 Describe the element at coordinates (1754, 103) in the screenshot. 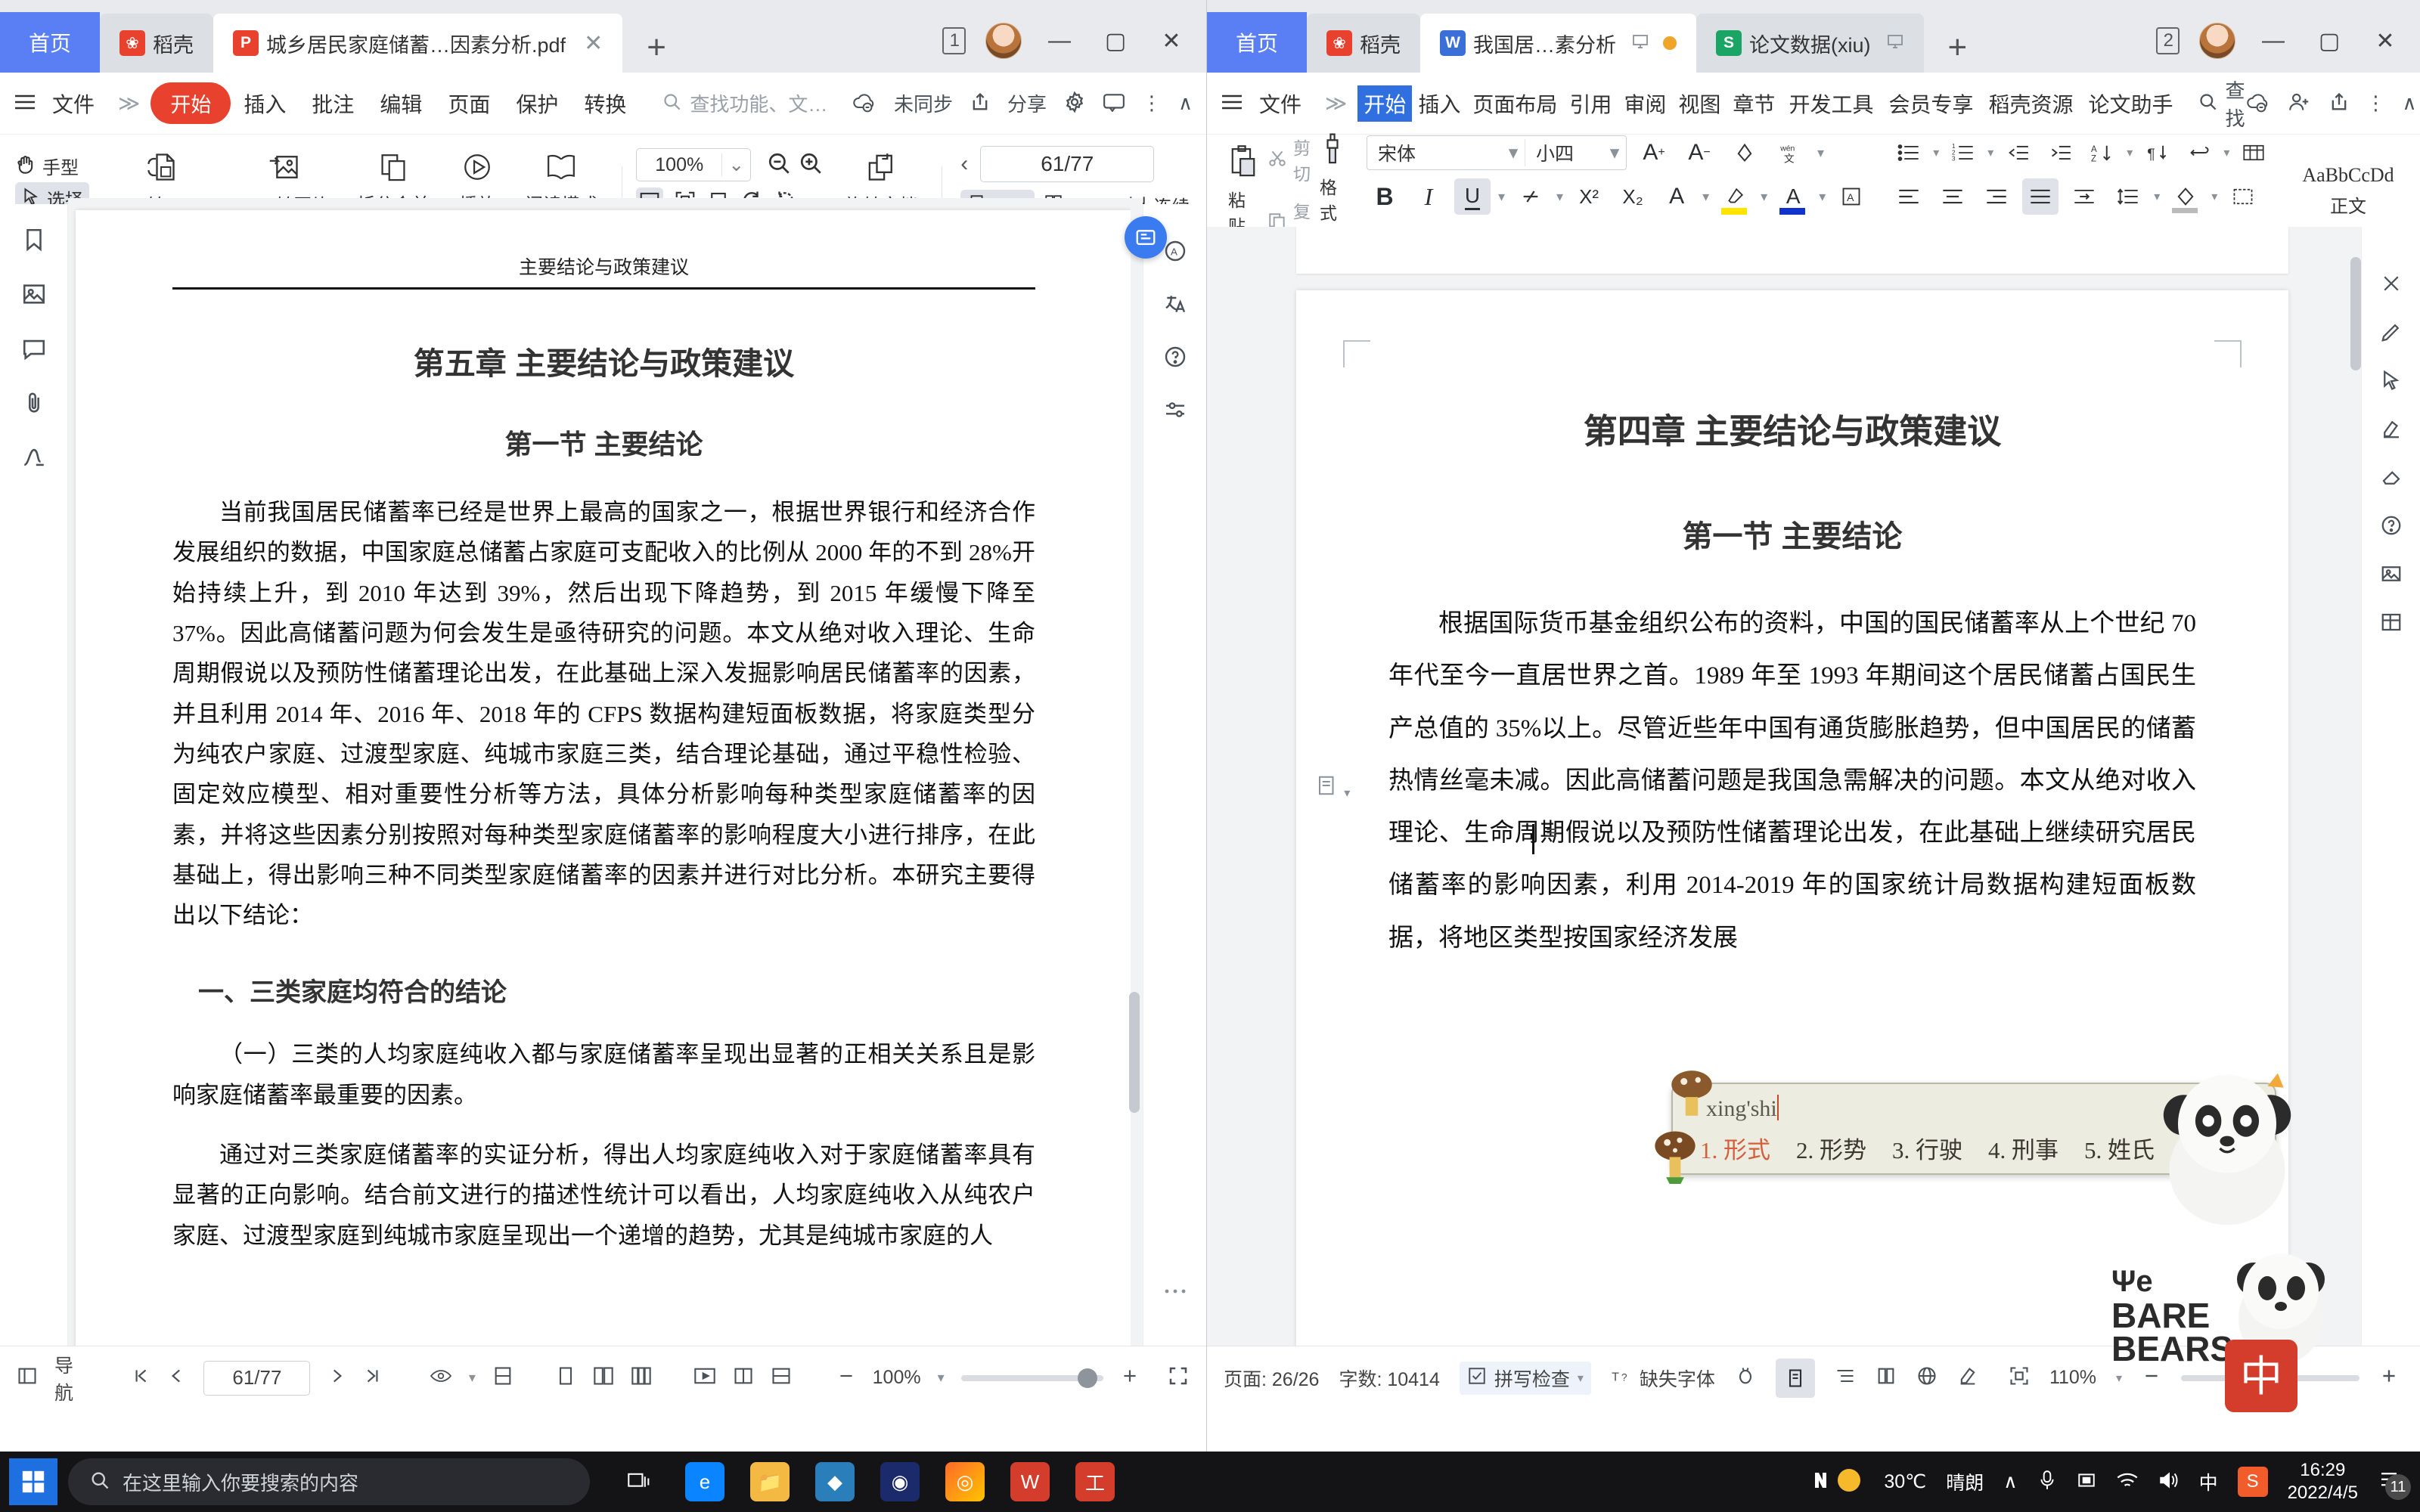

I see `word-menu-section: 章节` at that location.